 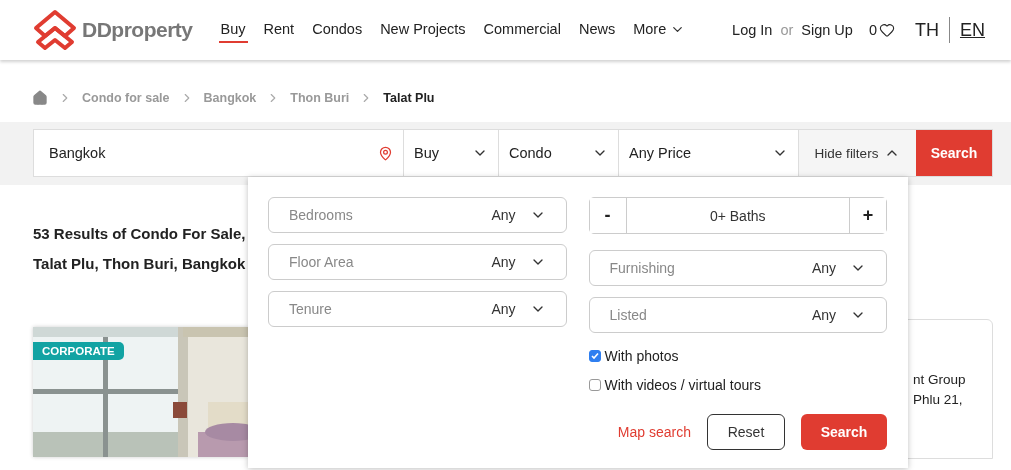 What do you see at coordinates (139, 264) in the screenshot?
I see `results-heading: Talat Plu, Thon Buri, Bangkok` at bounding box center [139, 264].